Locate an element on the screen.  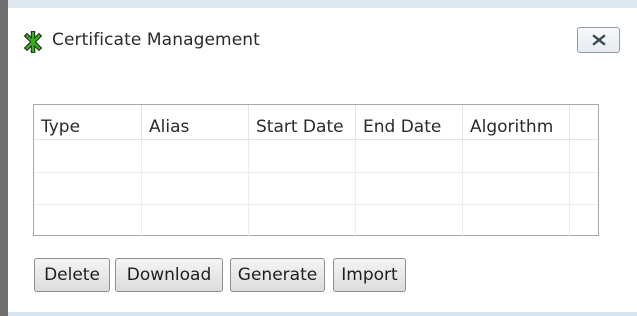
column-header-start-date: Start Date is located at coordinates (302, 122).